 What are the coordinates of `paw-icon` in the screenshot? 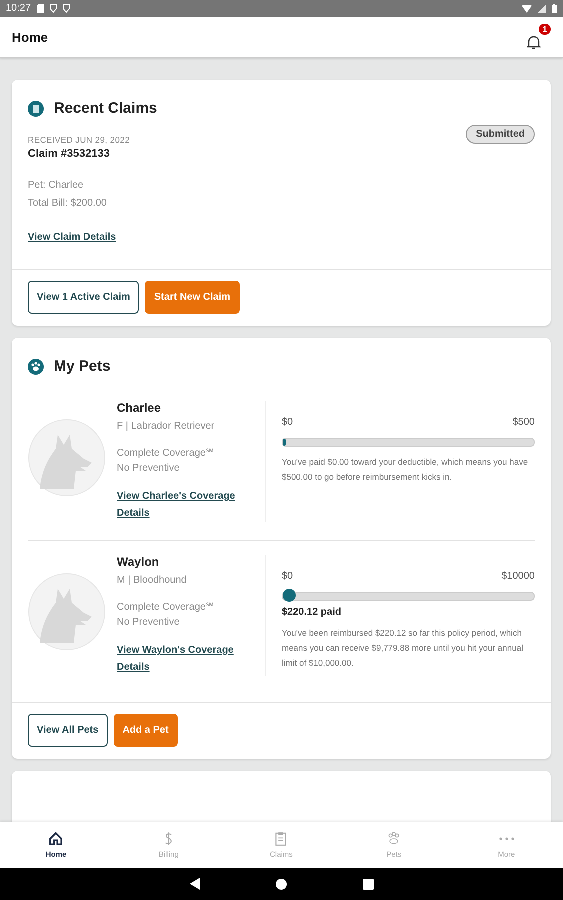 It's located at (36, 366).